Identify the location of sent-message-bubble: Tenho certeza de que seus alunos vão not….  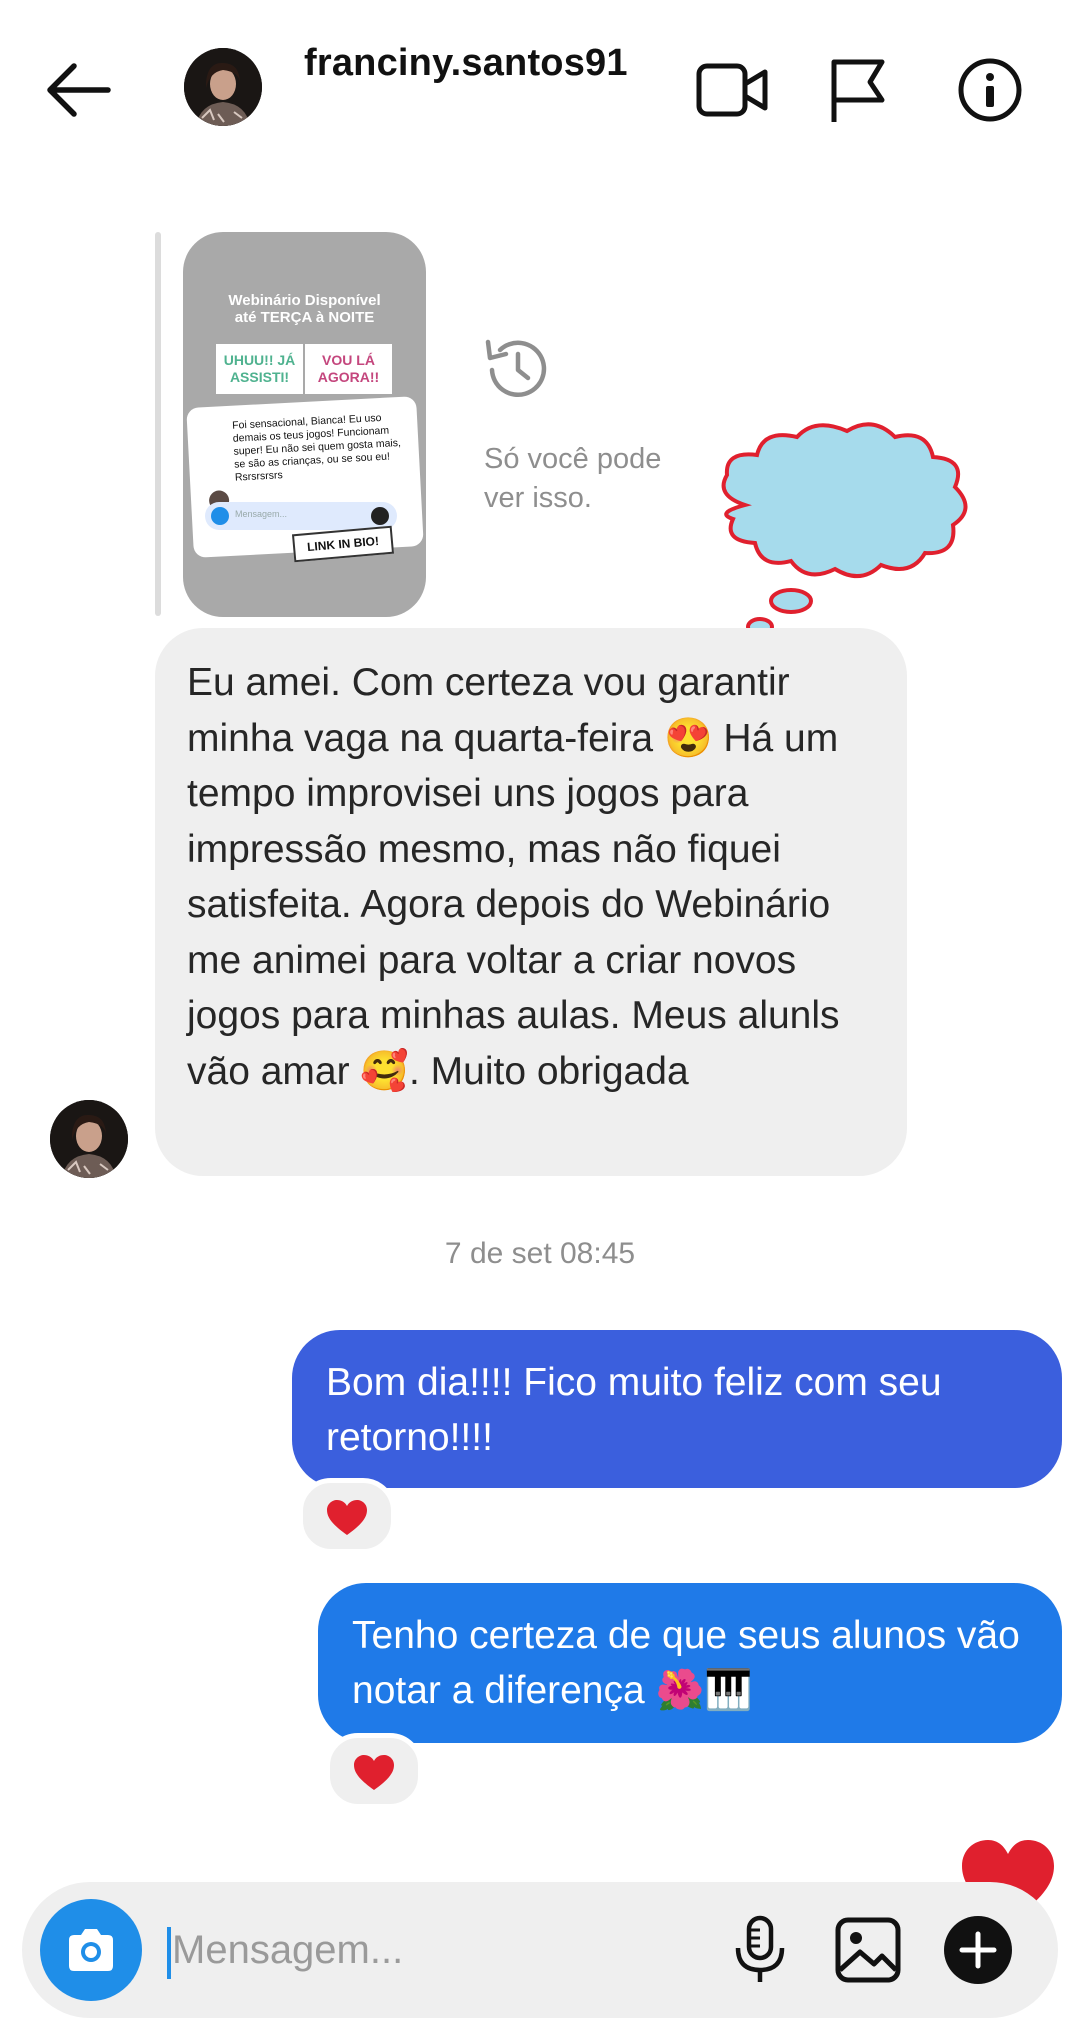
(690, 1663).